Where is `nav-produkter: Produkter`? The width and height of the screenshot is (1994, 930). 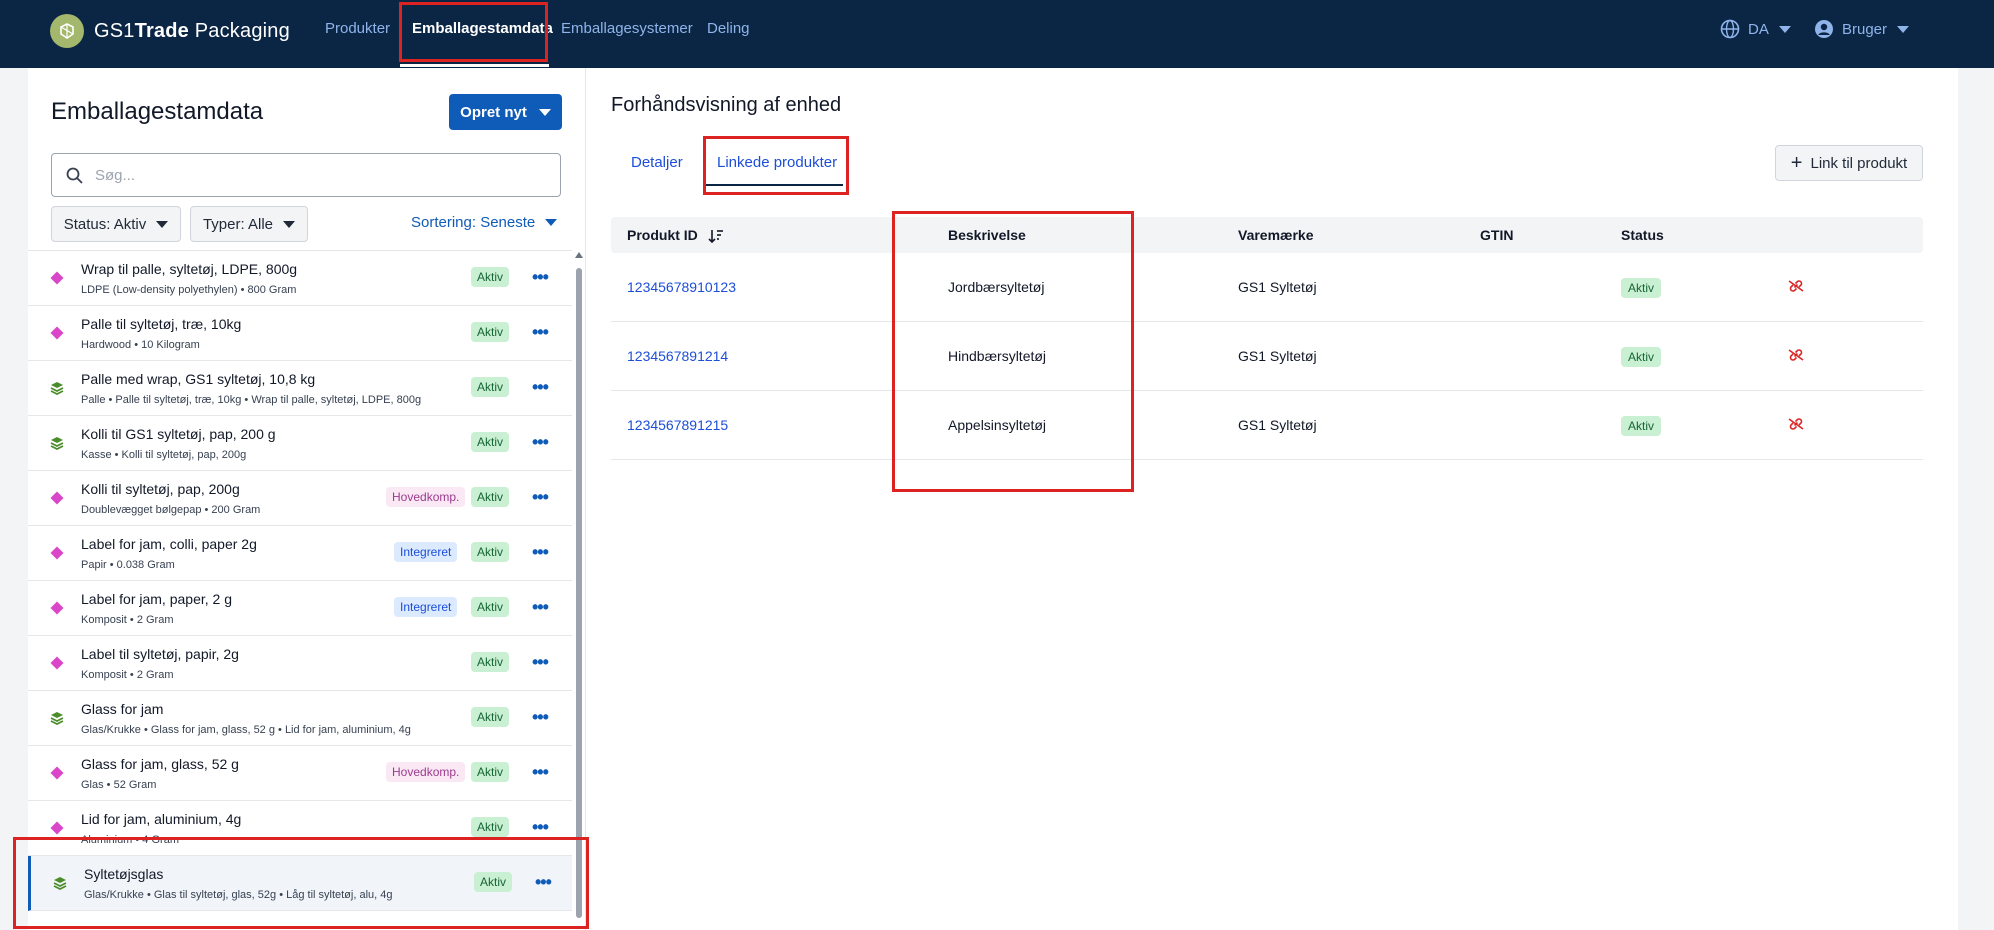 nav-produkter: Produkter is located at coordinates (357, 28).